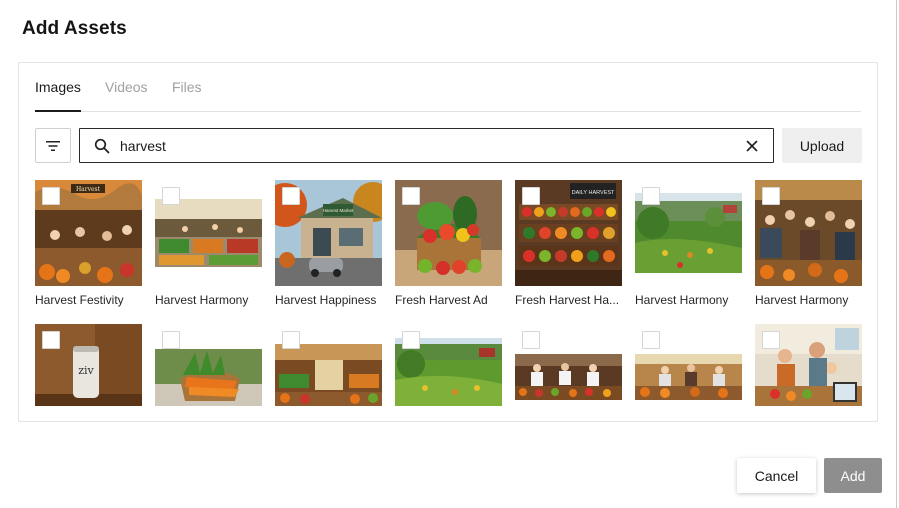  What do you see at coordinates (593, 193) in the screenshot?
I see `thumb-sign-text: DAILY HARVEST` at bounding box center [593, 193].